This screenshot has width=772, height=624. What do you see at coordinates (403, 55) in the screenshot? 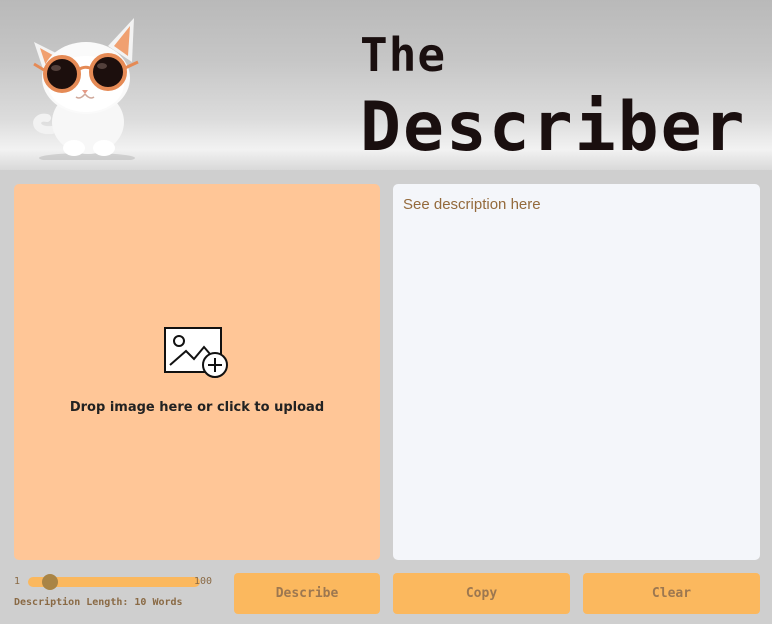
I see `title-line-1: The` at bounding box center [403, 55].